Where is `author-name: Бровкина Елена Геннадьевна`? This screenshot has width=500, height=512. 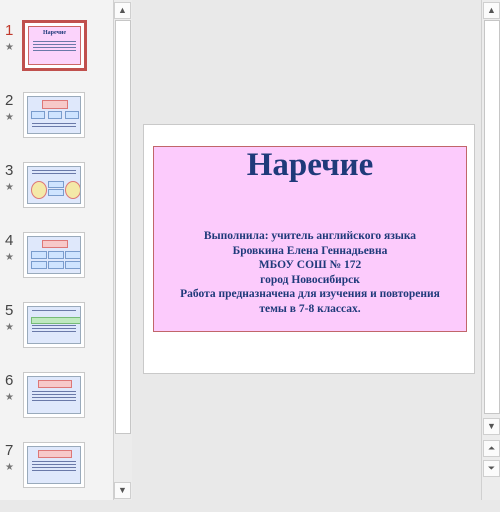
author-name: Бровкина Елена Геннадьевна is located at coordinates (310, 250).